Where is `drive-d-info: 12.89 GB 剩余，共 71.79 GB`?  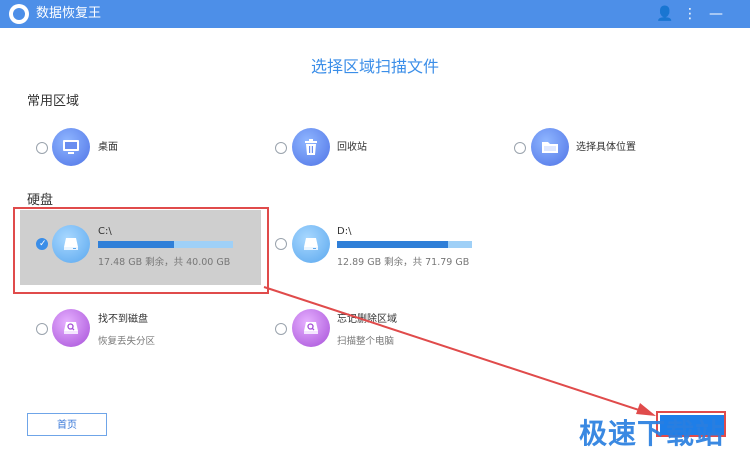
drive-d-info: 12.89 GB 剩余，共 71.79 GB is located at coordinates (403, 262).